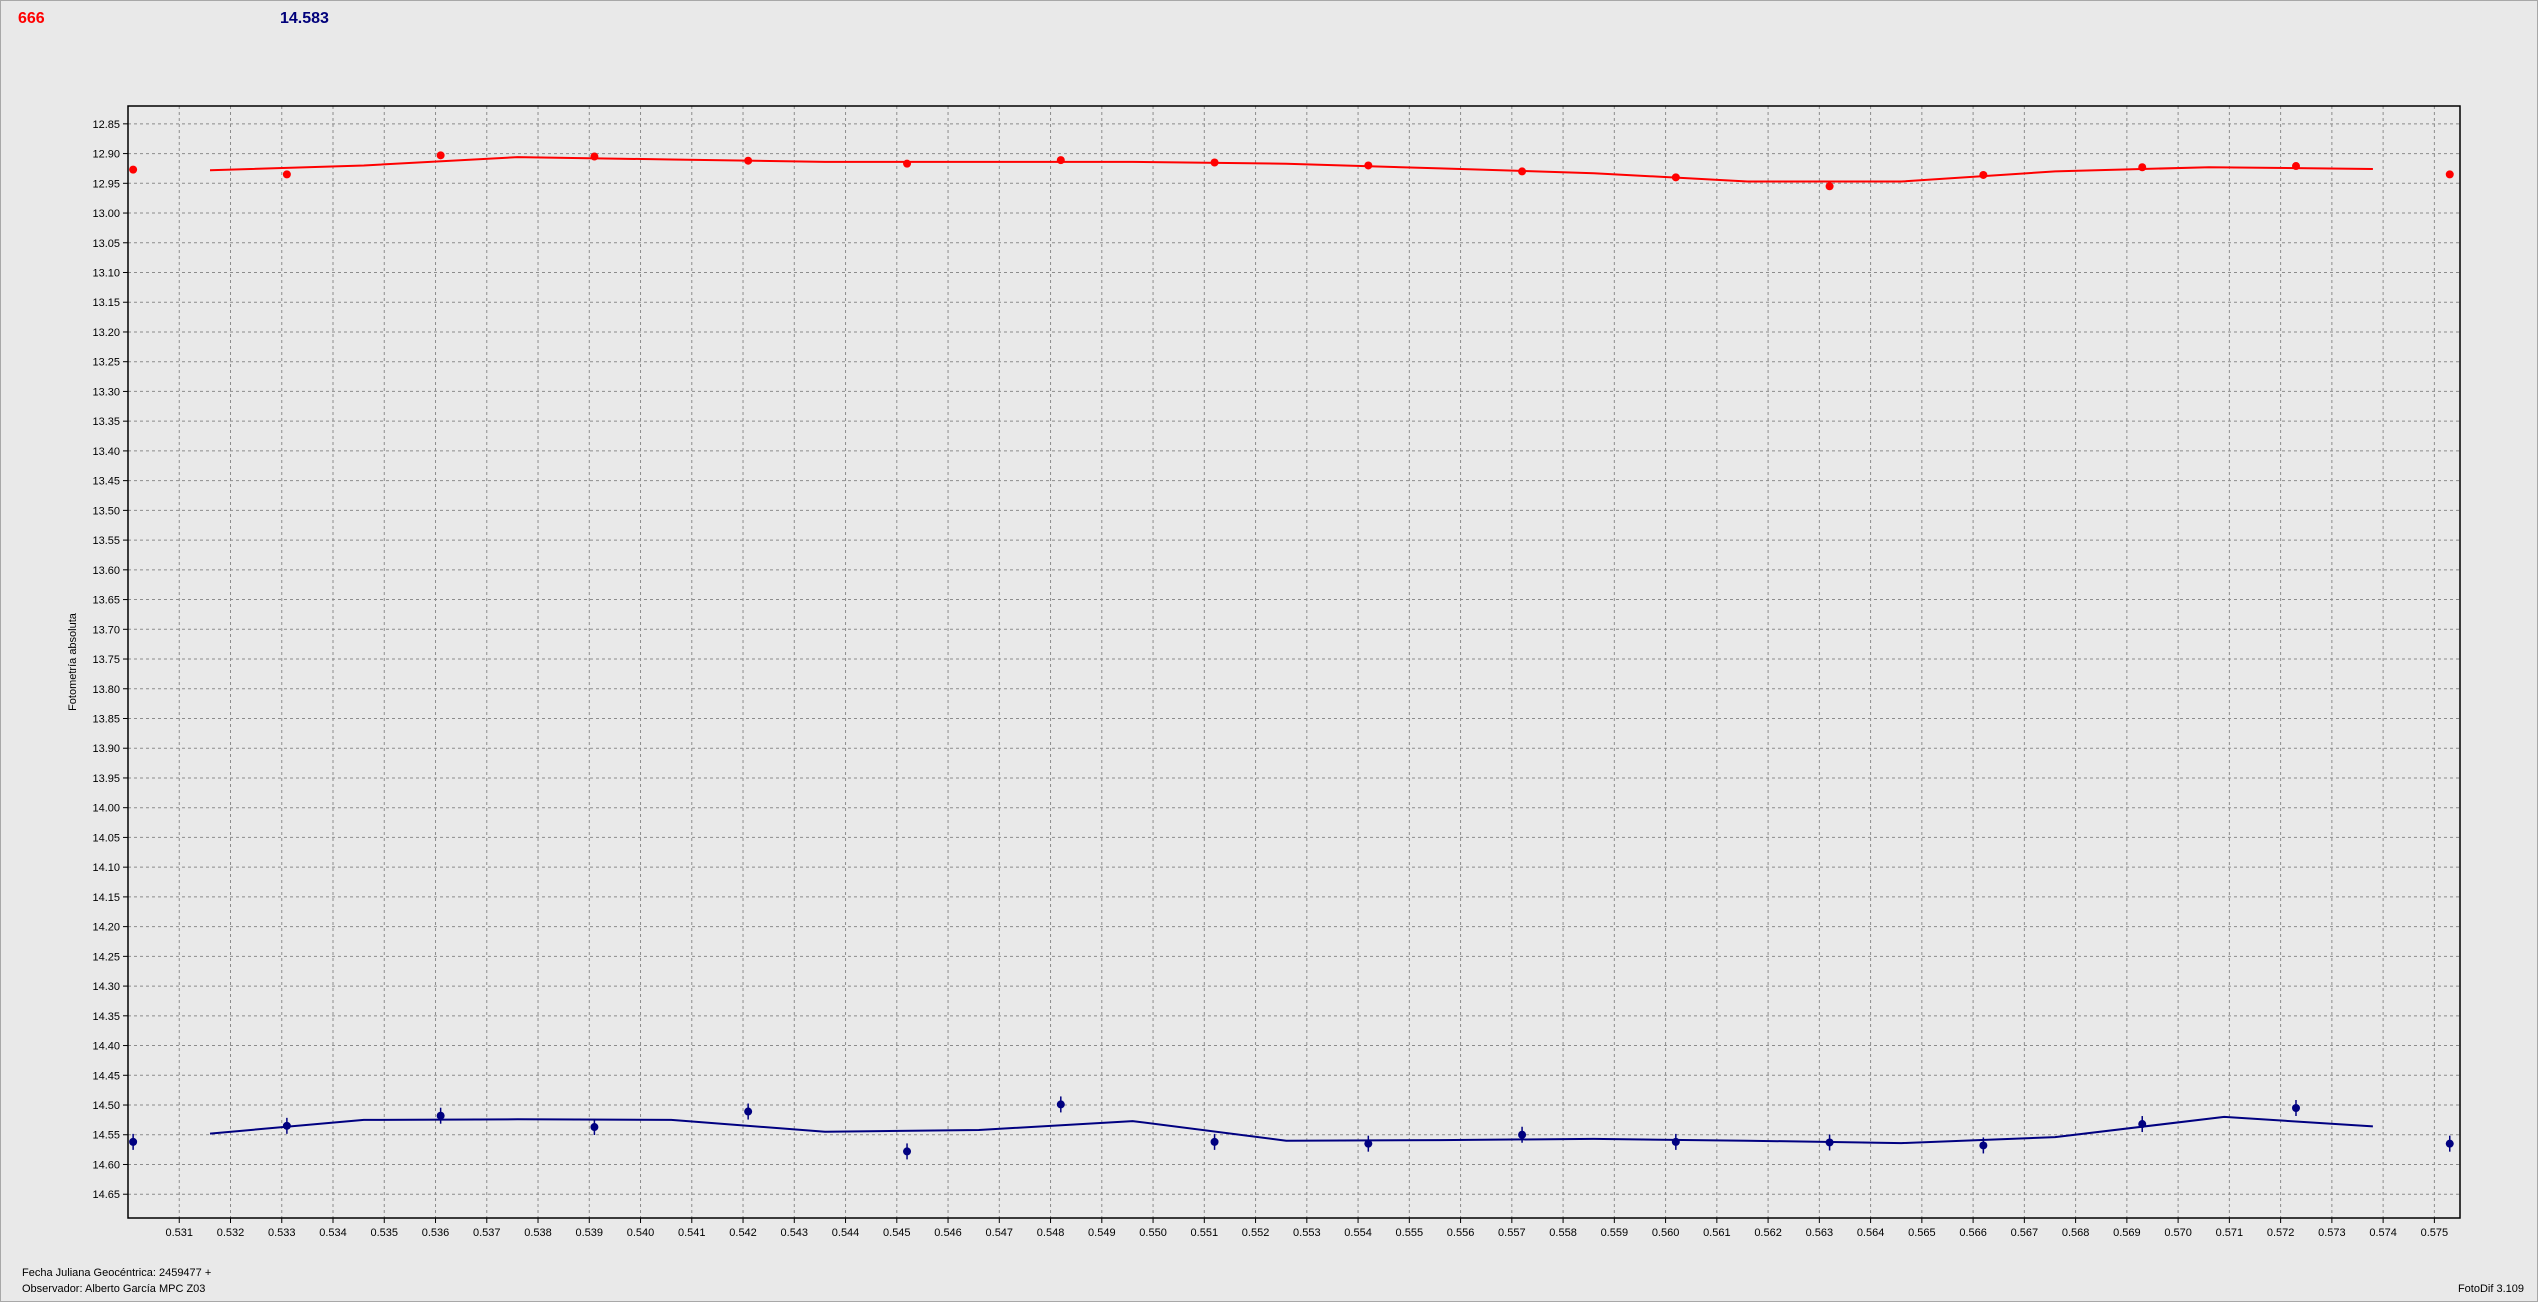 The height and width of the screenshot is (1302, 2538). What do you see at coordinates (1871, 1233) in the screenshot?
I see `x-tick-label: 0.564` at bounding box center [1871, 1233].